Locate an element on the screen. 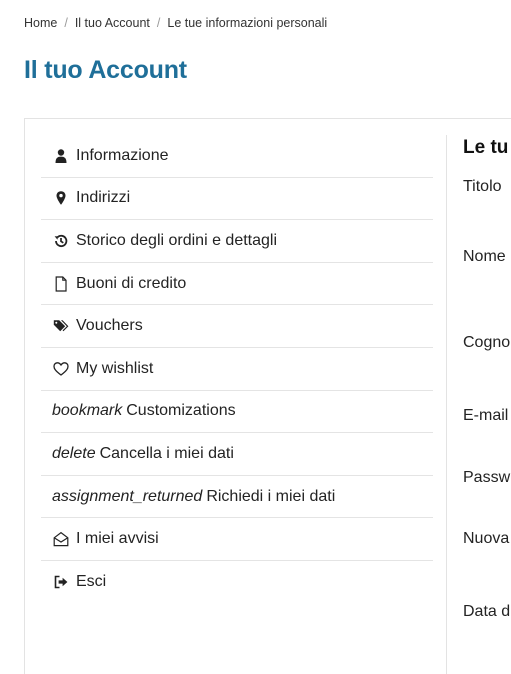  tags-icon is located at coordinates (61, 326).